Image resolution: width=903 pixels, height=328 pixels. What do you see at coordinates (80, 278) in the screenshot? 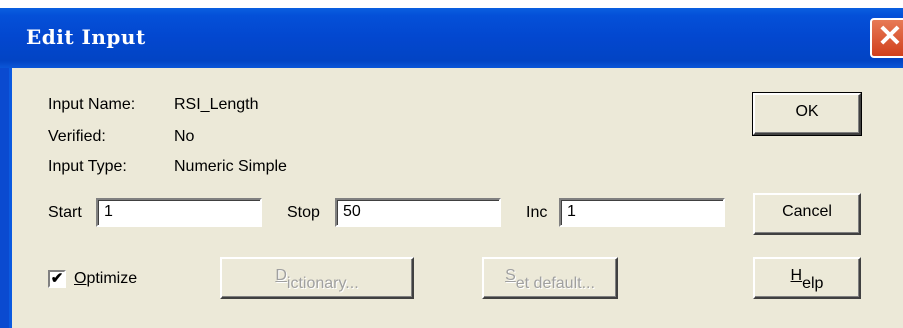
I see `optimize-mnemonic: O` at bounding box center [80, 278].